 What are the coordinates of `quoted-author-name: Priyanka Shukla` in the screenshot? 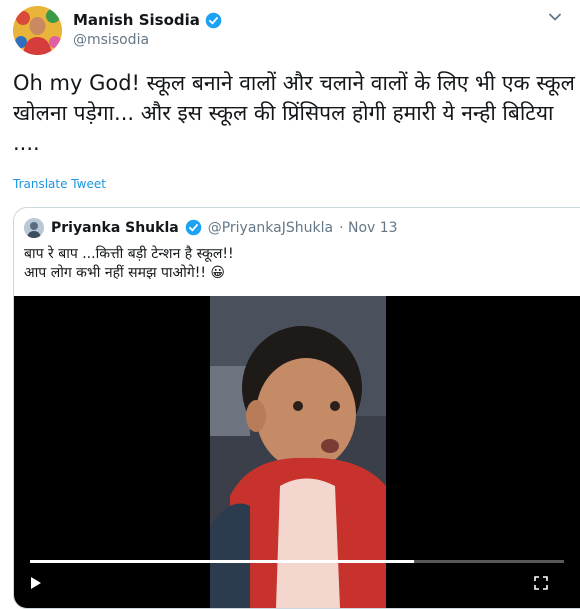 It's located at (115, 228).